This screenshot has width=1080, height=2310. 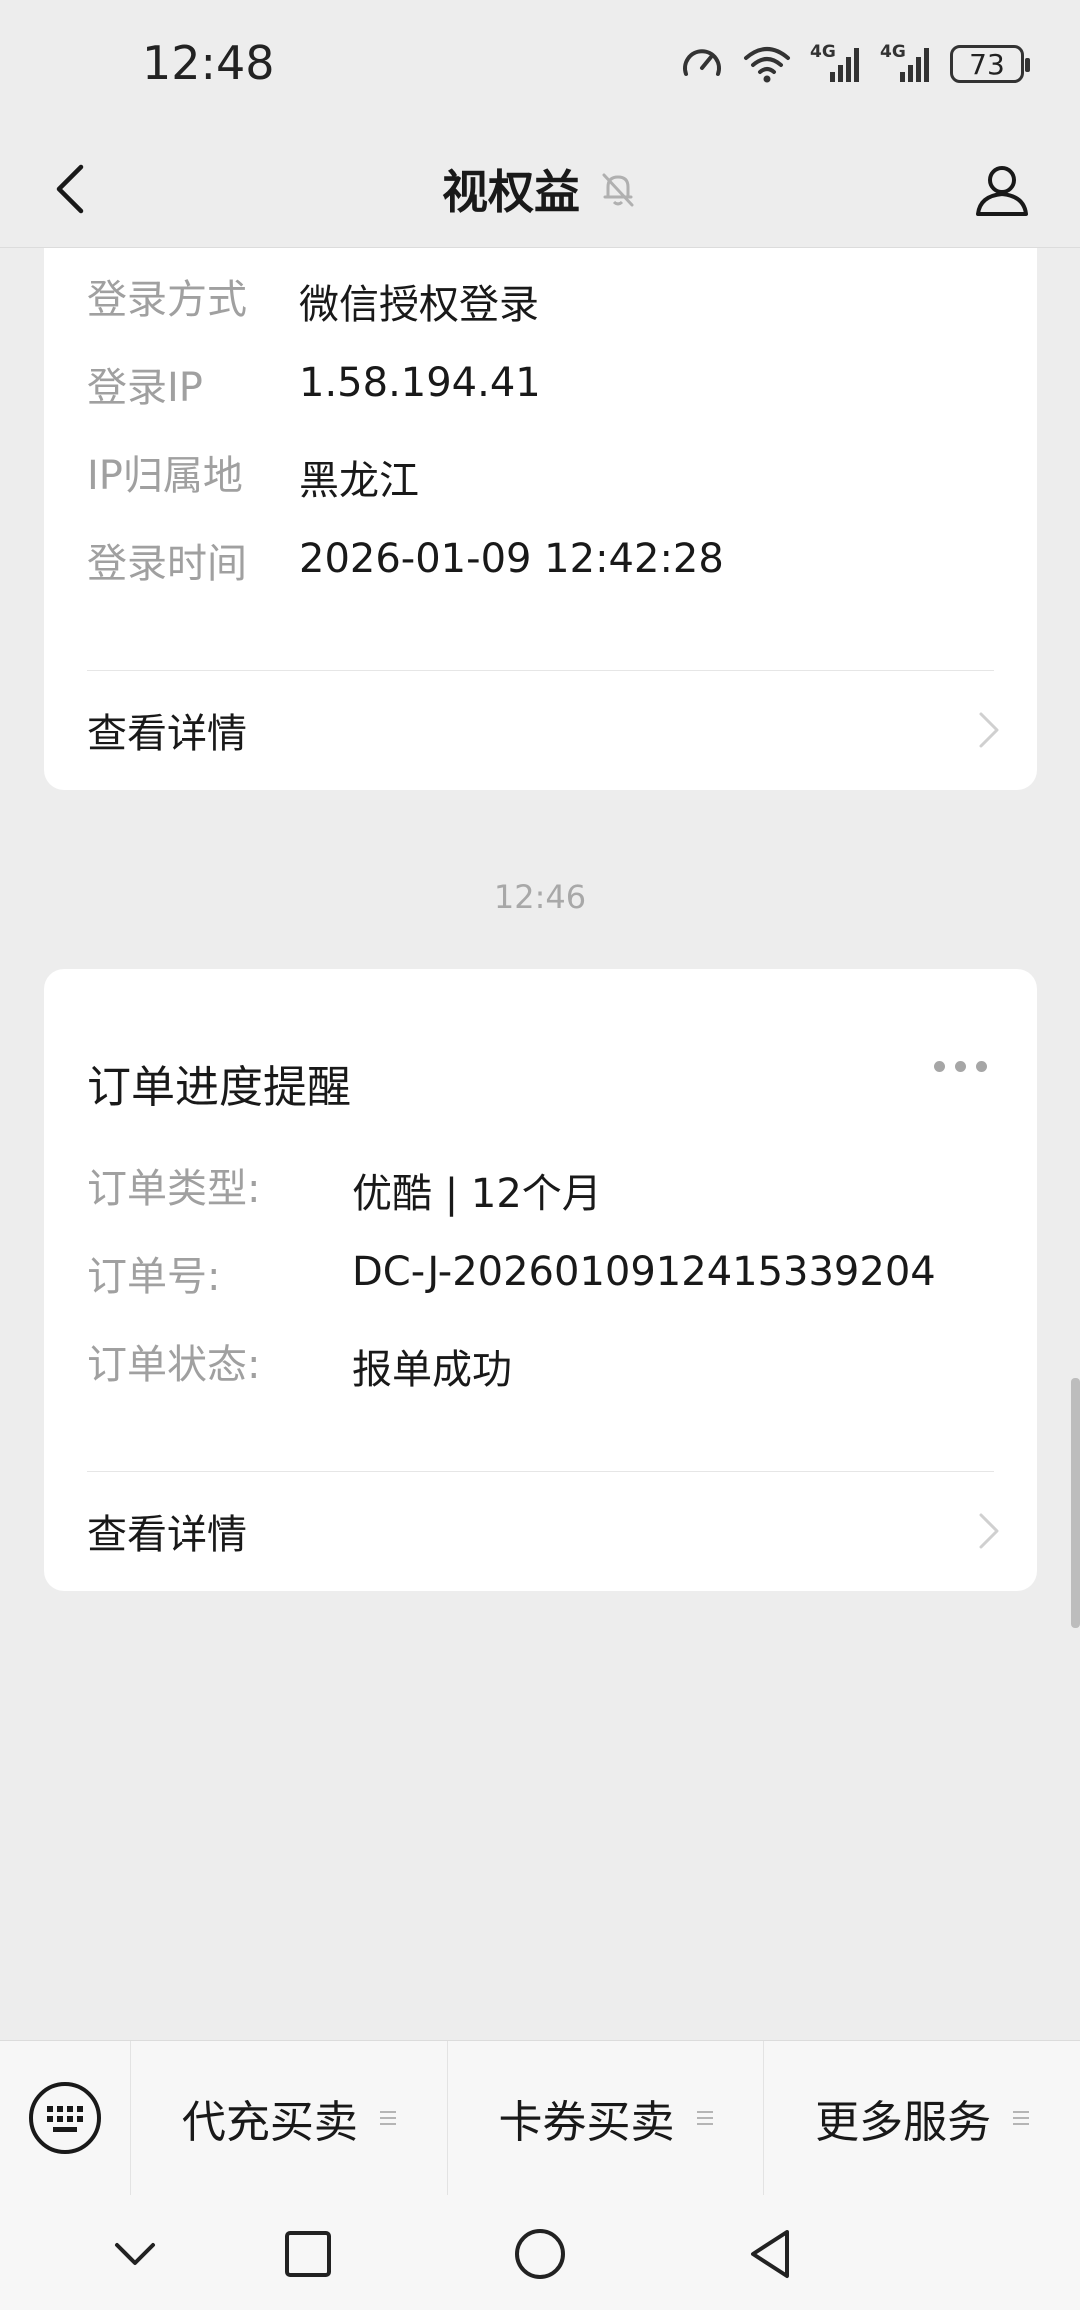 I want to click on nav-bar: 视权益, so click(x=540, y=189).